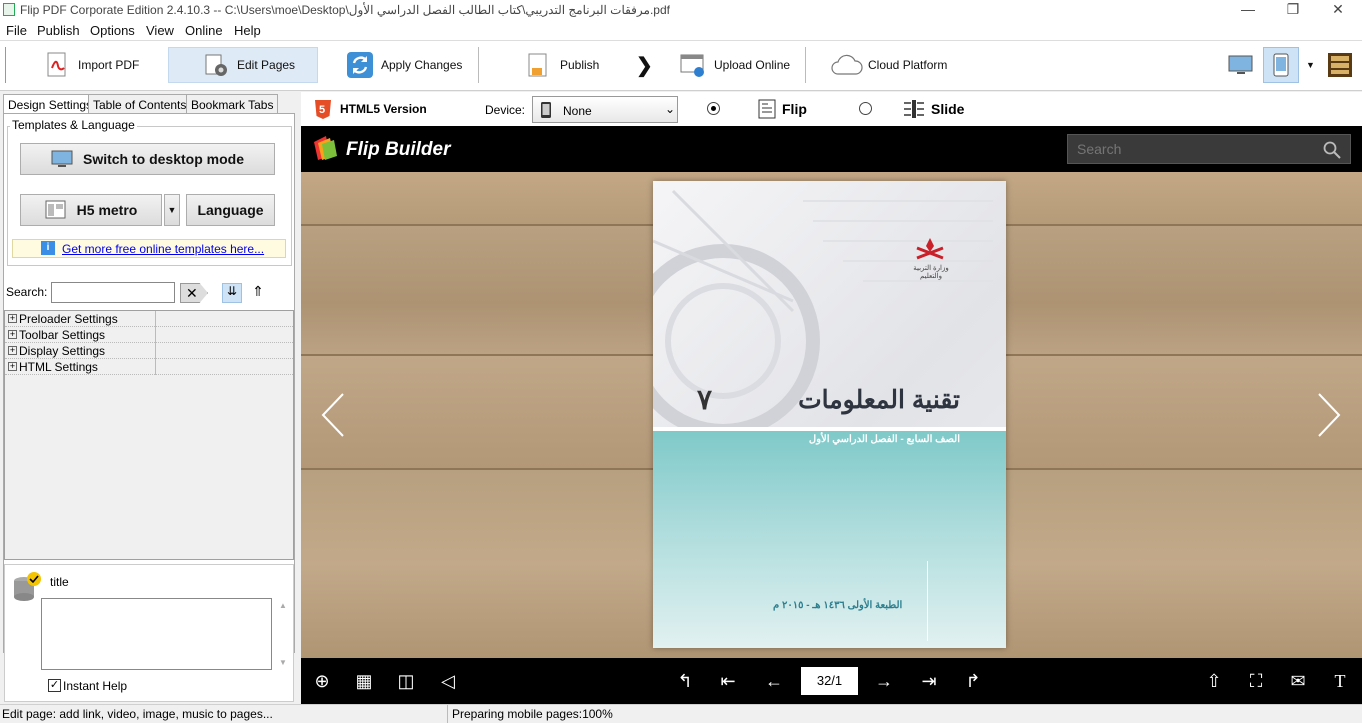 The height and width of the screenshot is (723, 1362). What do you see at coordinates (230, 210) in the screenshot?
I see `language-button: Language` at bounding box center [230, 210].